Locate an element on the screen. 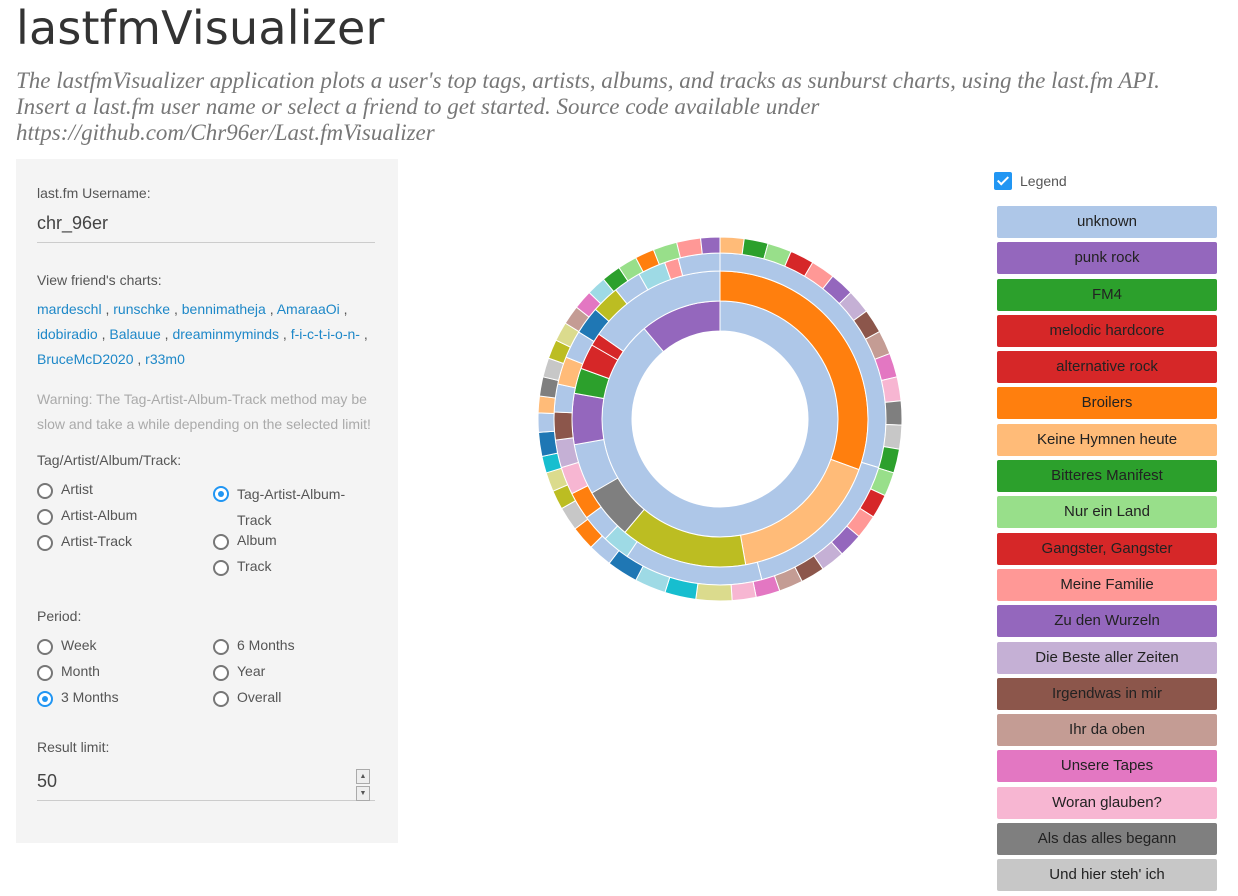 The image size is (1238, 896). legend-item: Gangster, Gangster is located at coordinates (1107, 548).